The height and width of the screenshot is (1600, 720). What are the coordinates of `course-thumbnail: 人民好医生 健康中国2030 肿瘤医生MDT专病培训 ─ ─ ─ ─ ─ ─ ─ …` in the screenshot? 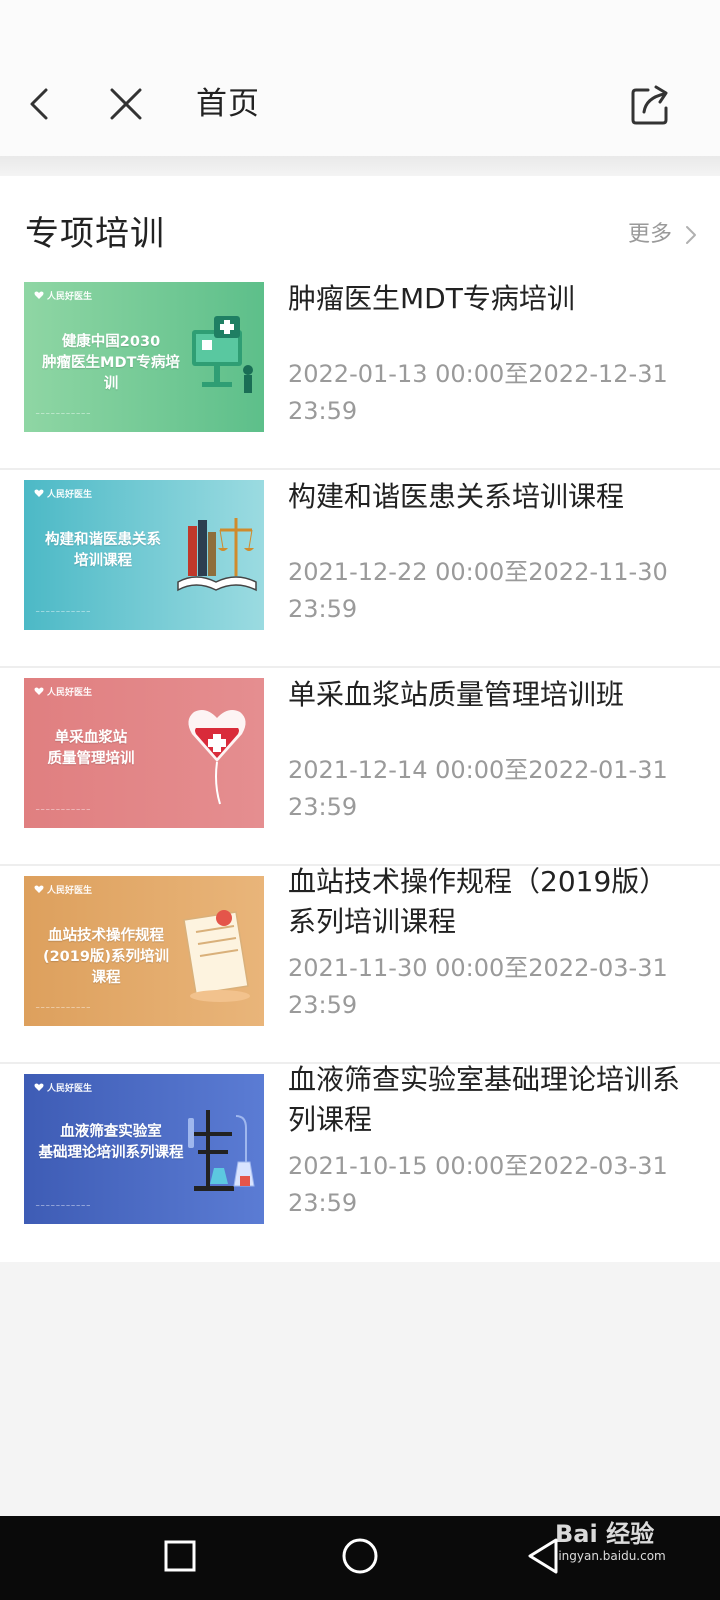 It's located at (144, 357).